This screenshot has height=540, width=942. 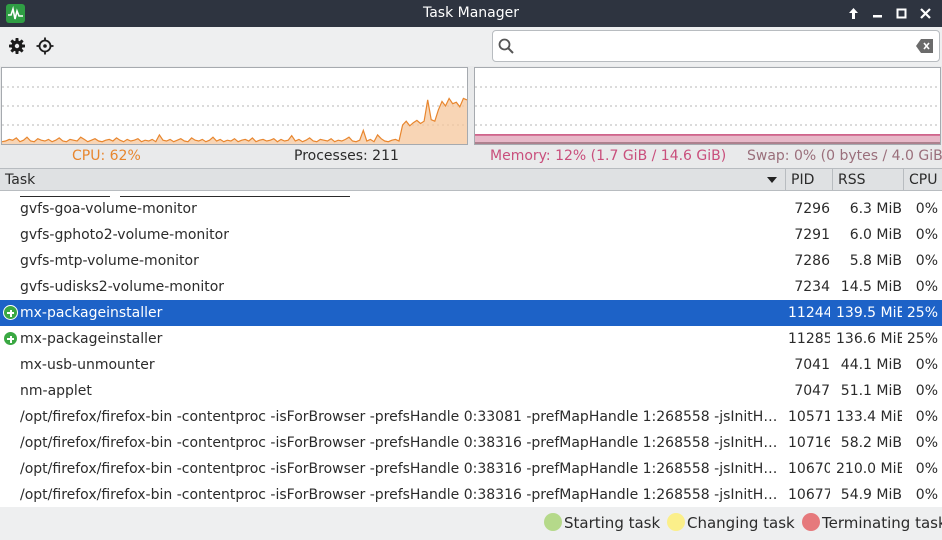 I want to click on pid-cell: 11285, so click(x=809, y=339).